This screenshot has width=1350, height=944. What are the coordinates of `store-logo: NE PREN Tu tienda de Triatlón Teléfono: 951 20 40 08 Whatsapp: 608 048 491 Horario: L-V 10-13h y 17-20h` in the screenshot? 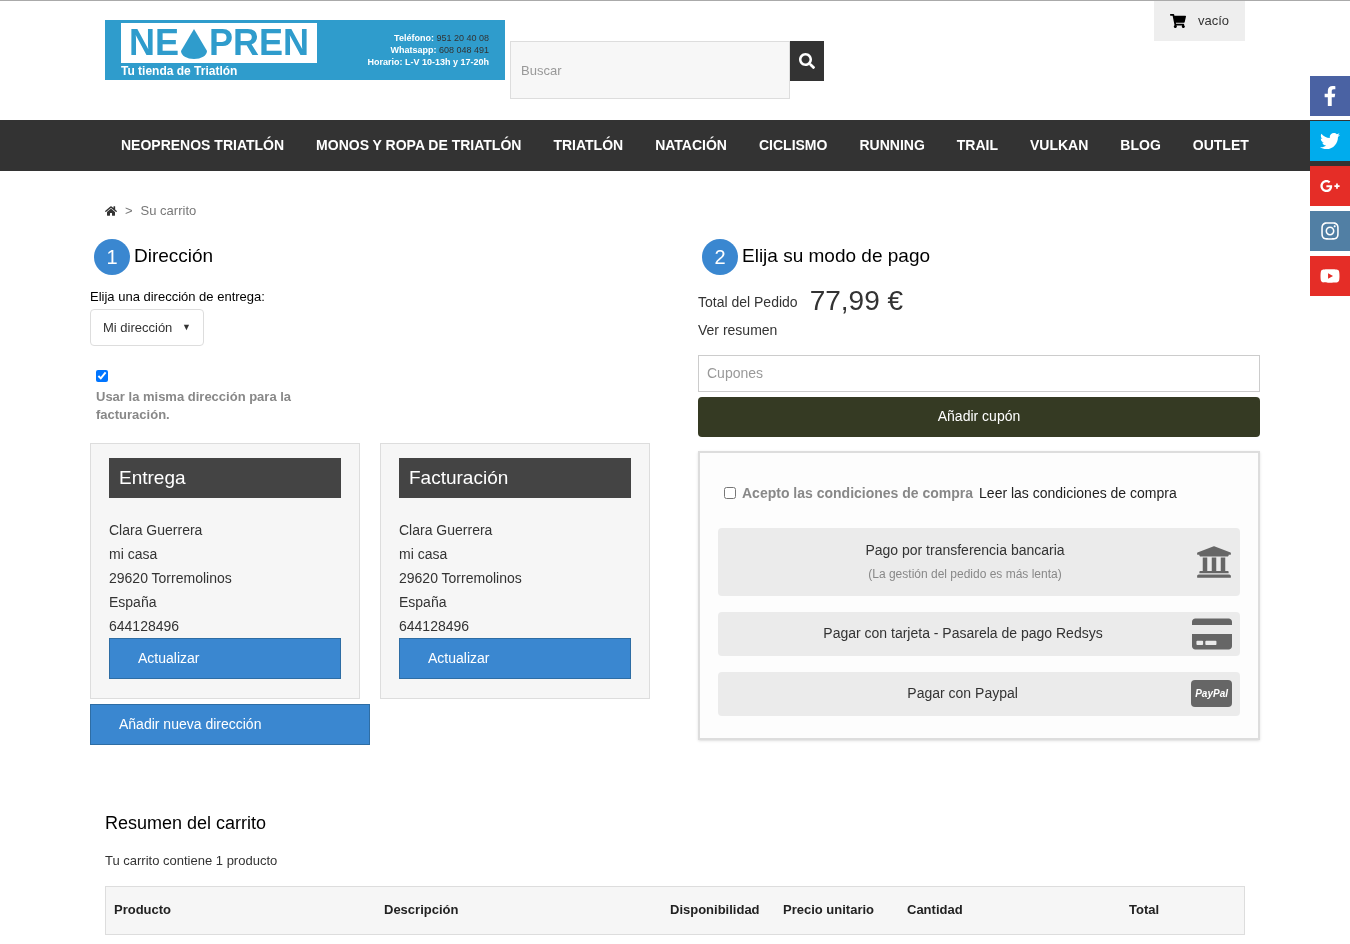 It's located at (305, 50).